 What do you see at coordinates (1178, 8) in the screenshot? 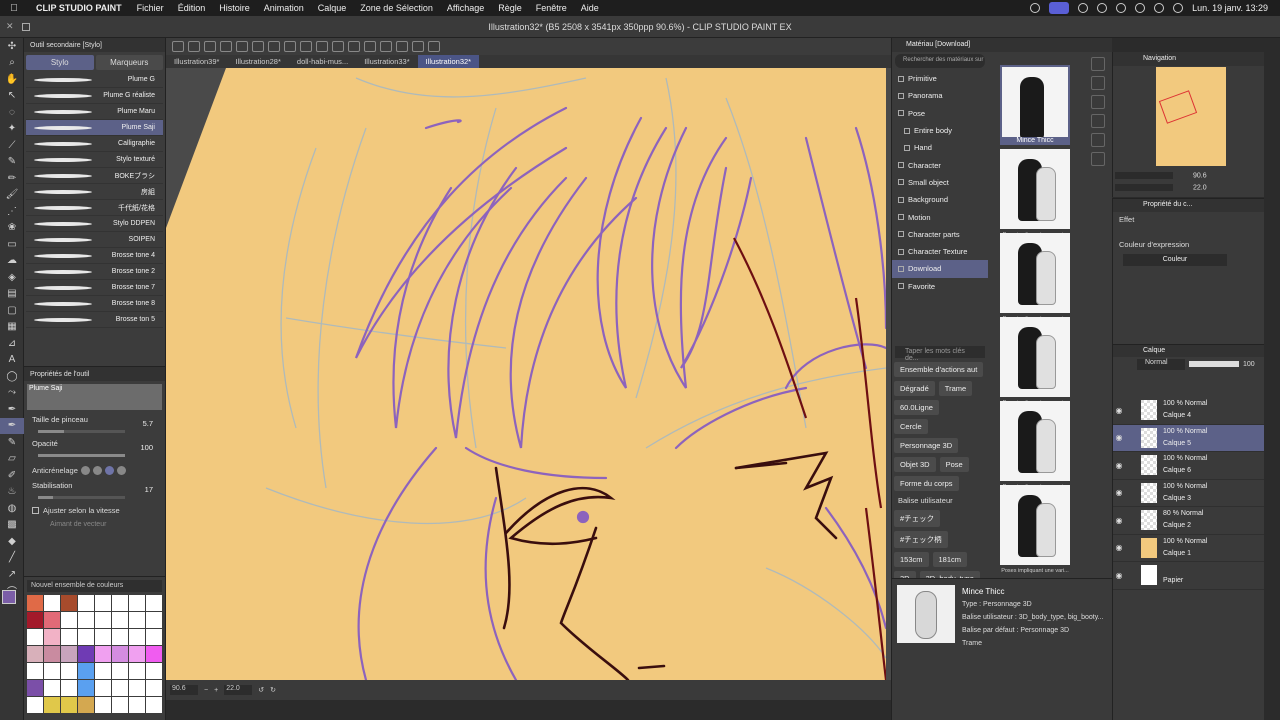
I see `siri-icon` at bounding box center [1178, 8].